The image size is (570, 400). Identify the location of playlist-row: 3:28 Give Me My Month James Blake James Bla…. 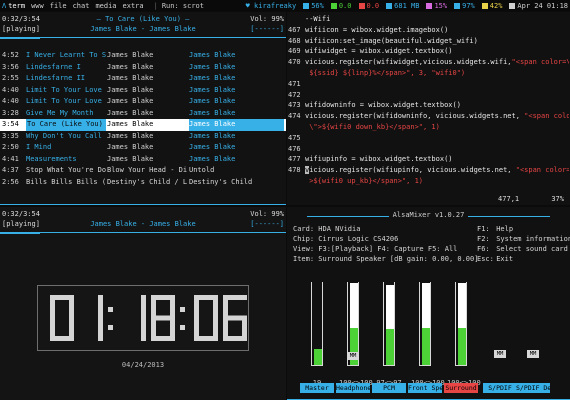
(143, 114).